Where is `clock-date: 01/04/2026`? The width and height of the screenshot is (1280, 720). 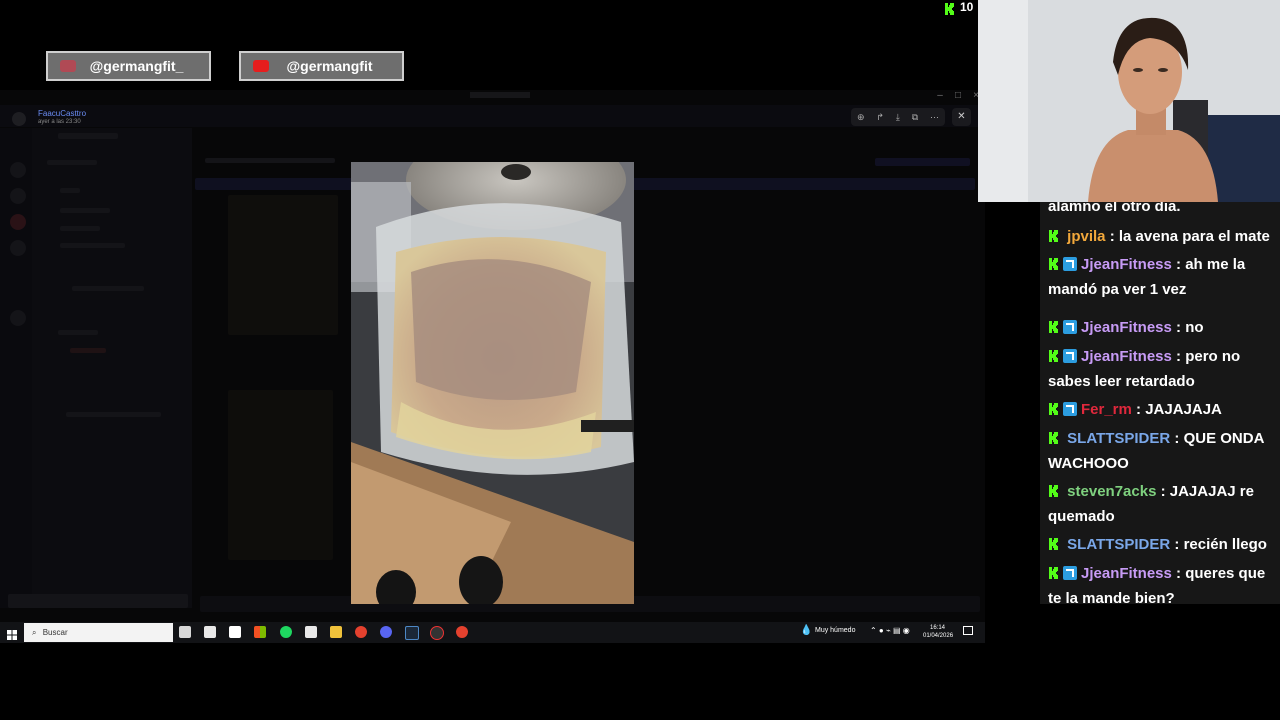 clock-date: 01/04/2026 is located at coordinates (938, 636).